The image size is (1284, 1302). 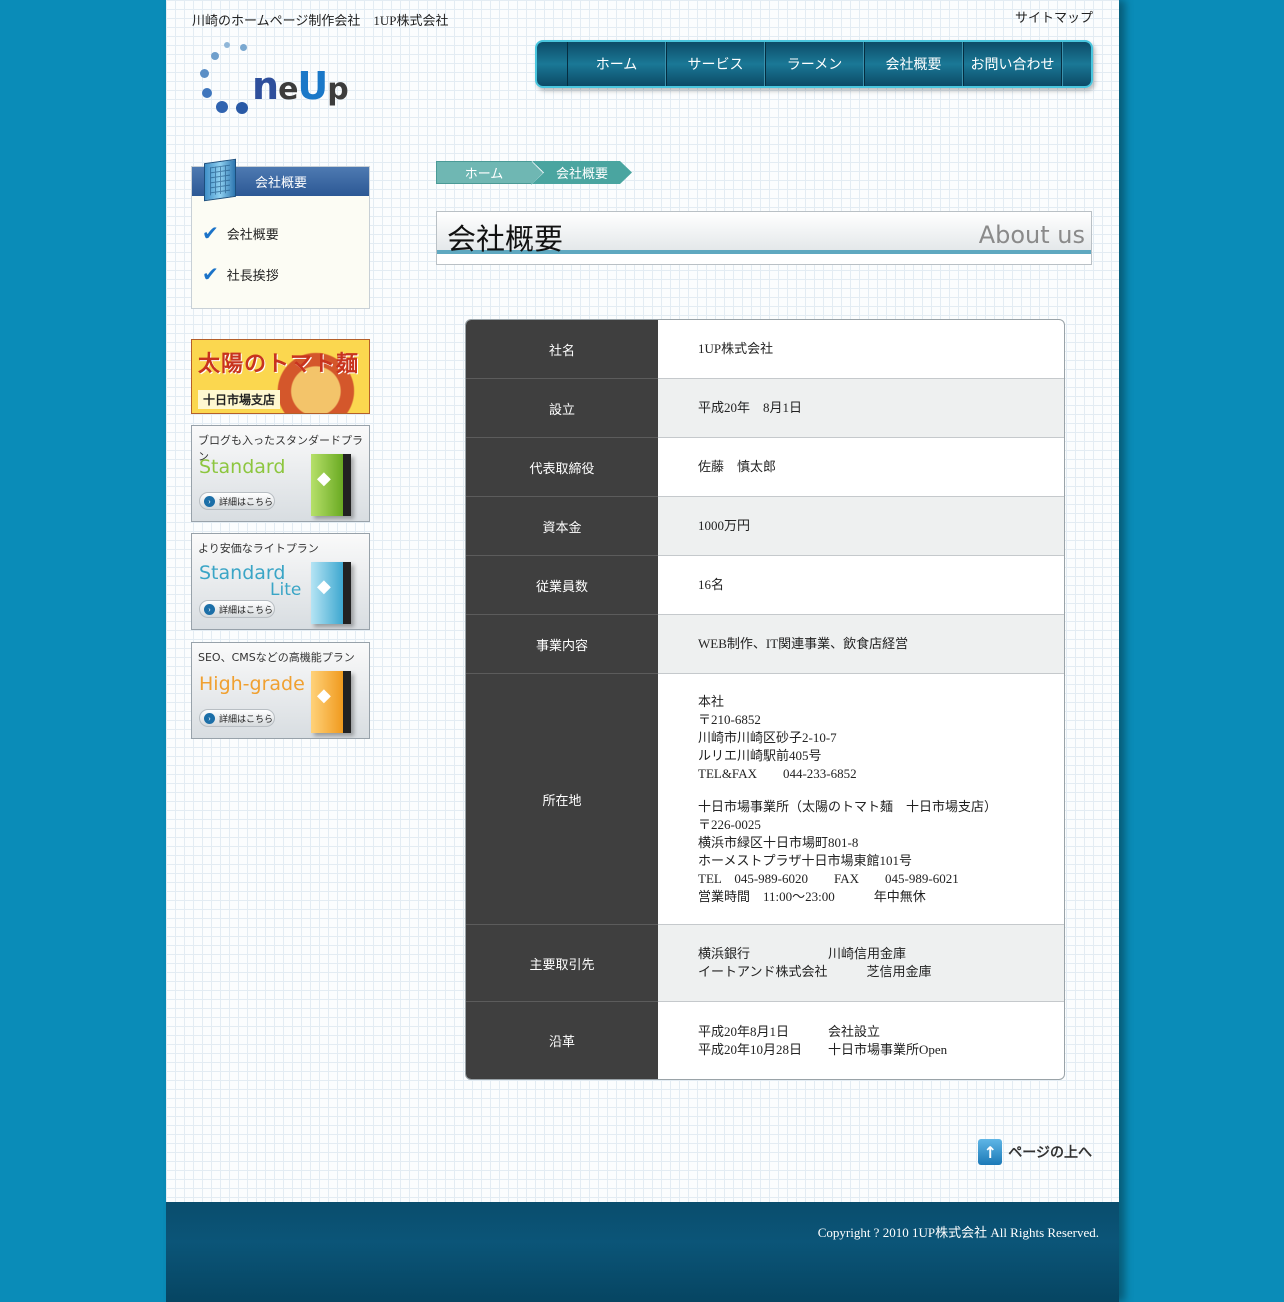 I want to click on table-row: 主要取引先 横浜銀行 川崎信用金庫 イートアンド株式会社 芝信用金庫, so click(x=765, y=963).